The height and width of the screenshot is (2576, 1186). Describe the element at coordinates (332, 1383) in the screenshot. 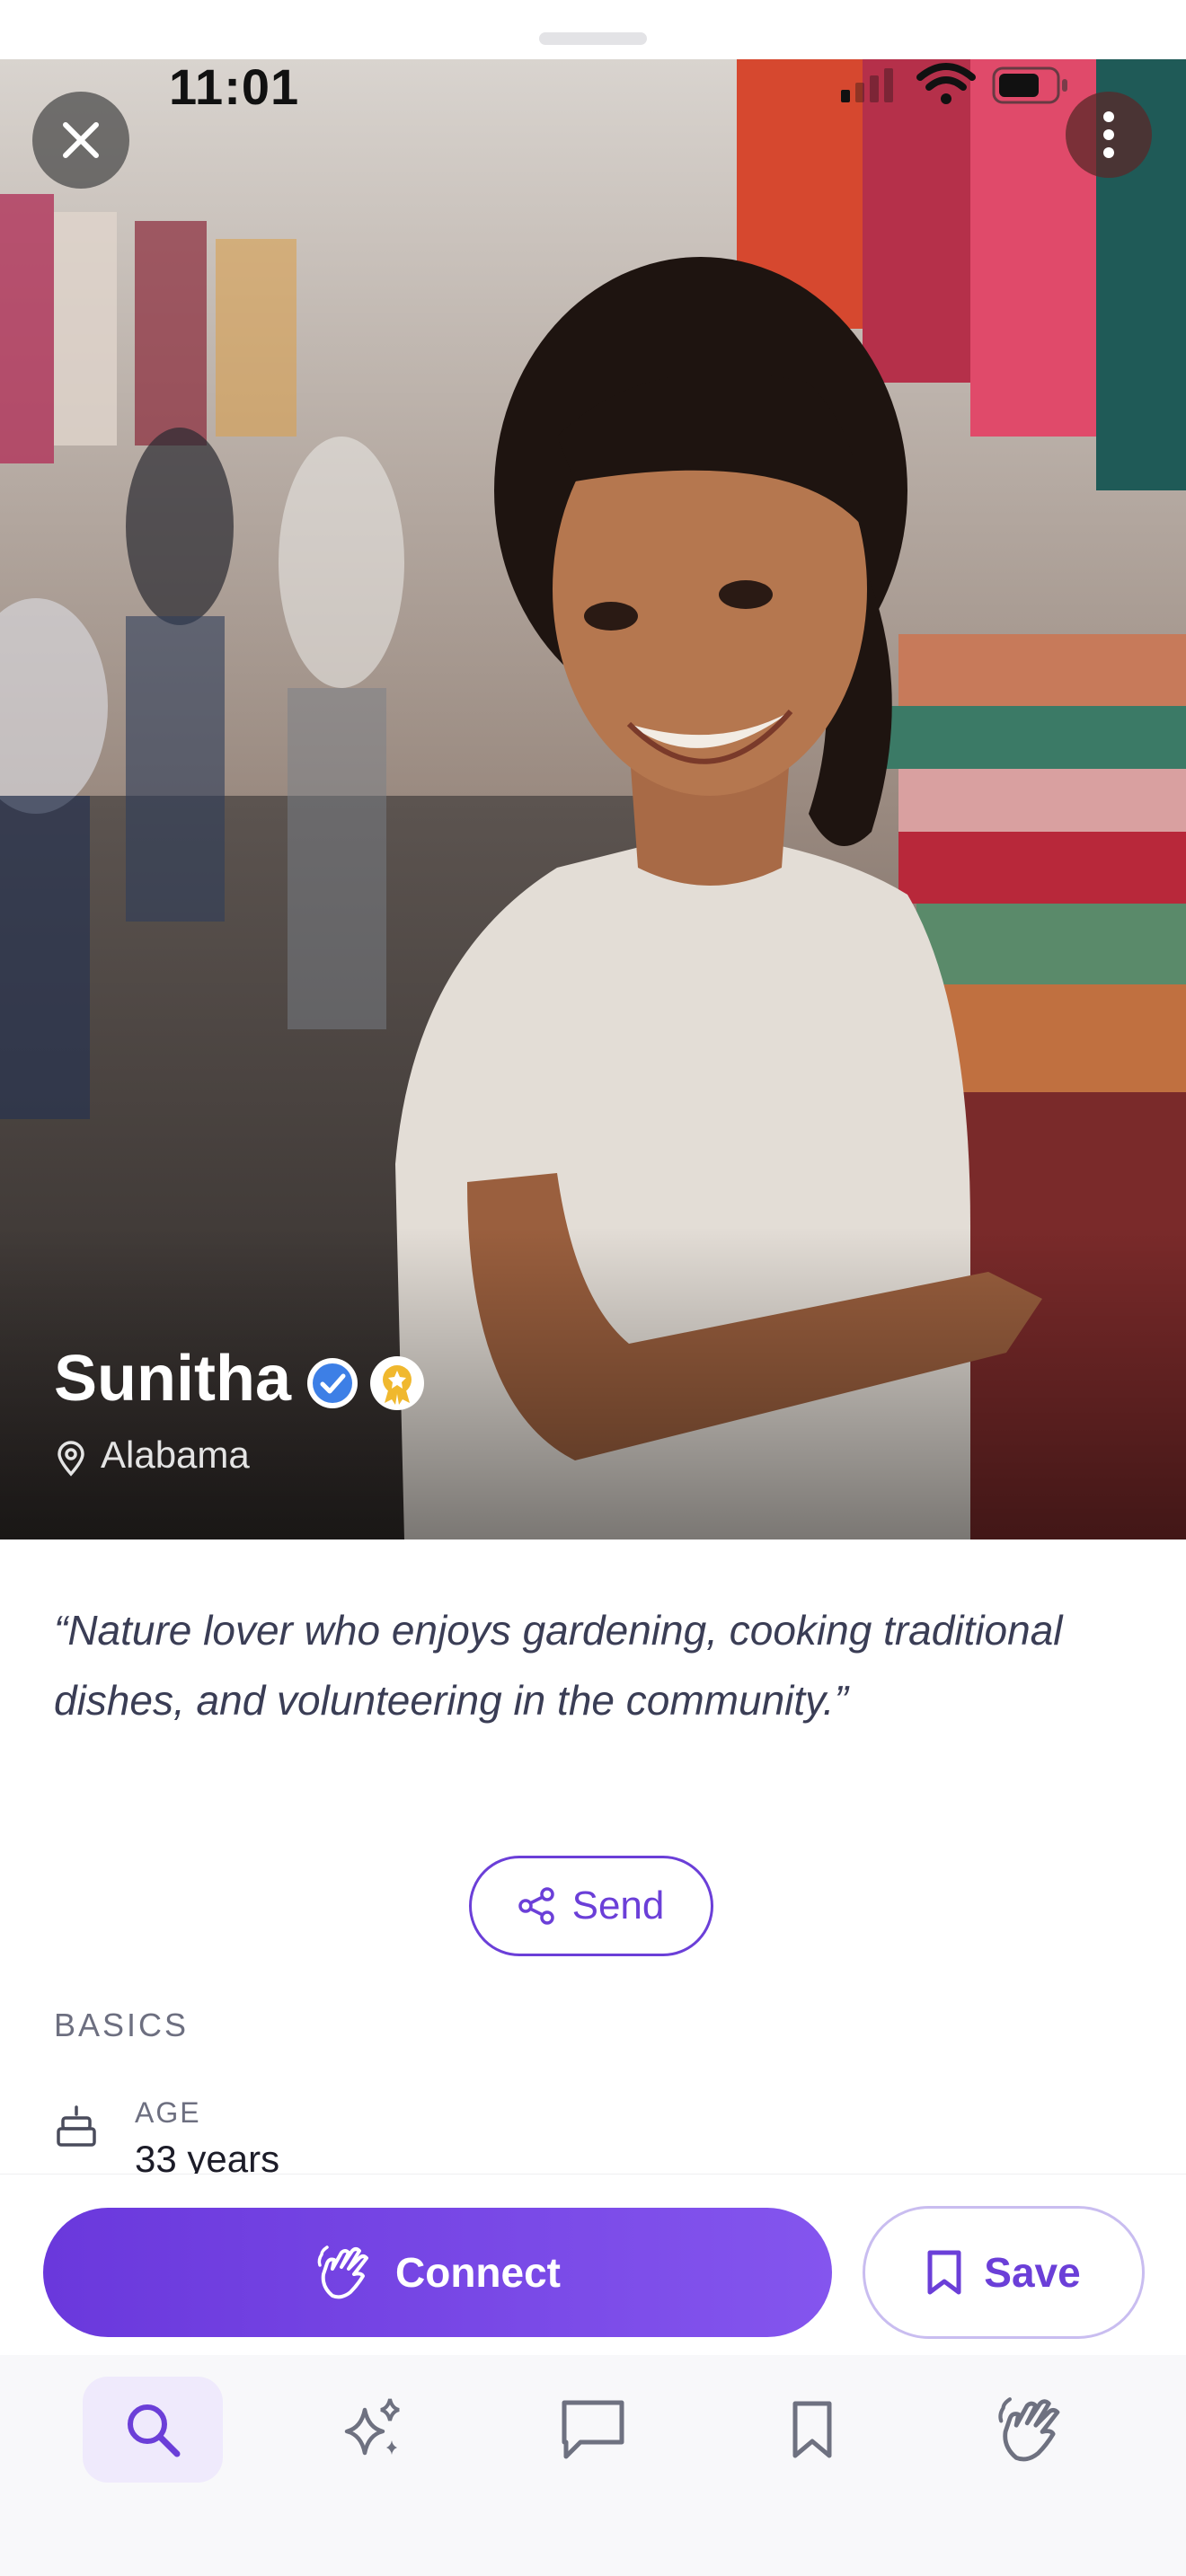

I see `verified-badge-icon` at that location.